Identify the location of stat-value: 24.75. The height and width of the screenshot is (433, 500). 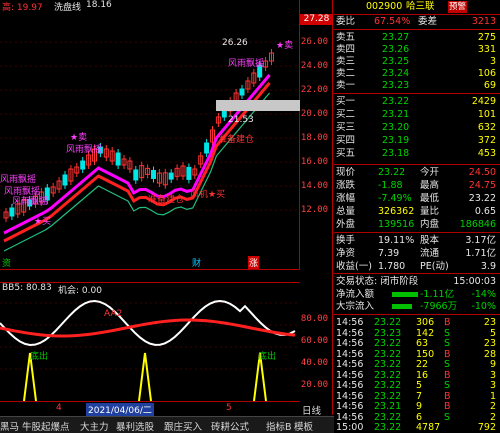
(482, 185).